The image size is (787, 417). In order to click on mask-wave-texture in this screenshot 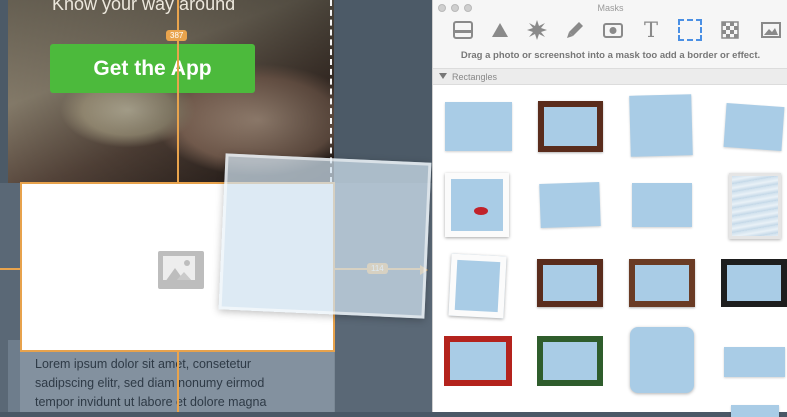, I will do `click(755, 206)`.